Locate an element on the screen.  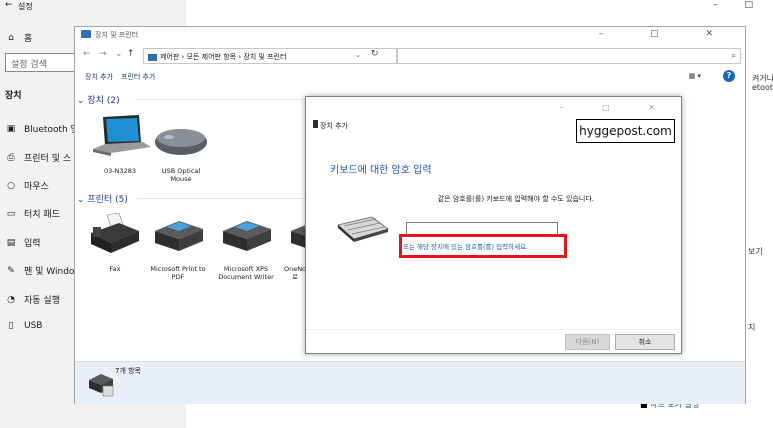
printer-status-icon is located at coordinates (101, 384).